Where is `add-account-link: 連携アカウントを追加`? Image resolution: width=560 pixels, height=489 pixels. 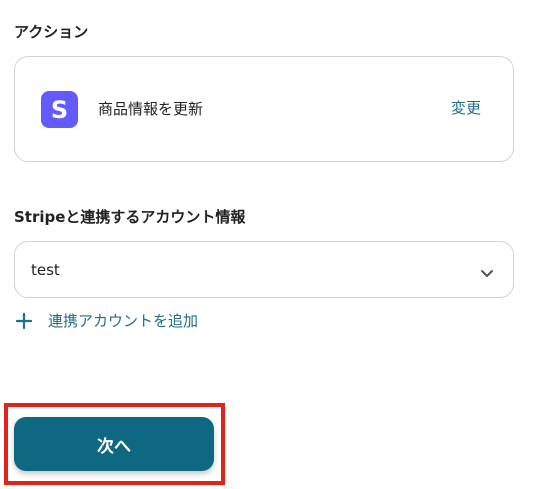 add-account-link: 連携アカウントを追加 is located at coordinates (106, 321).